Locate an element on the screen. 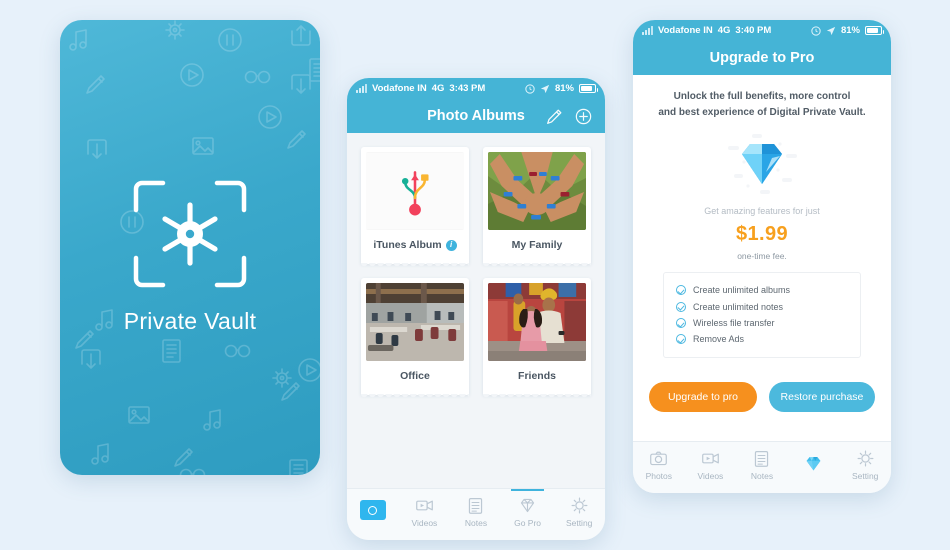 Image resolution: width=950 pixels, height=550 pixels. price-label: $1.99 is located at coordinates (762, 234).